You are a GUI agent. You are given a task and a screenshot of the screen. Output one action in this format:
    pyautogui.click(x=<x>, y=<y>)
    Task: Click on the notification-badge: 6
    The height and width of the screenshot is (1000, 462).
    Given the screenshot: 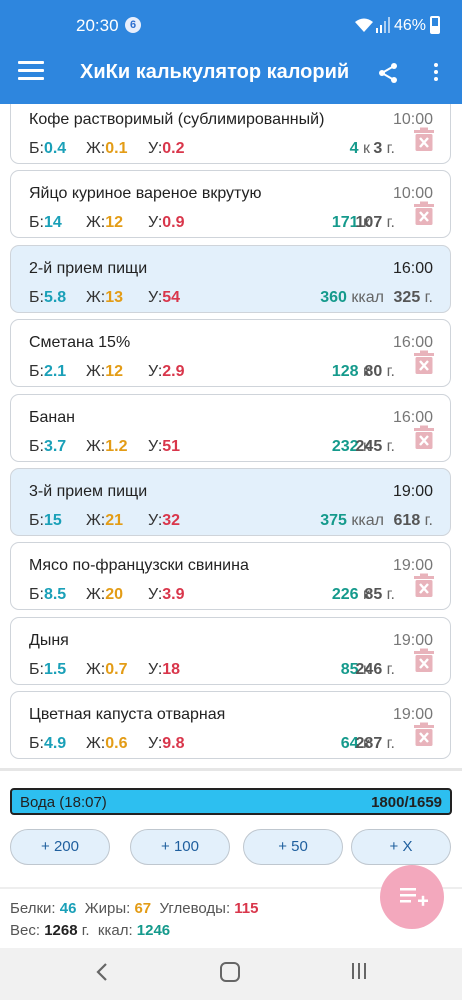 What is the action you would take?
    pyautogui.click(x=133, y=25)
    